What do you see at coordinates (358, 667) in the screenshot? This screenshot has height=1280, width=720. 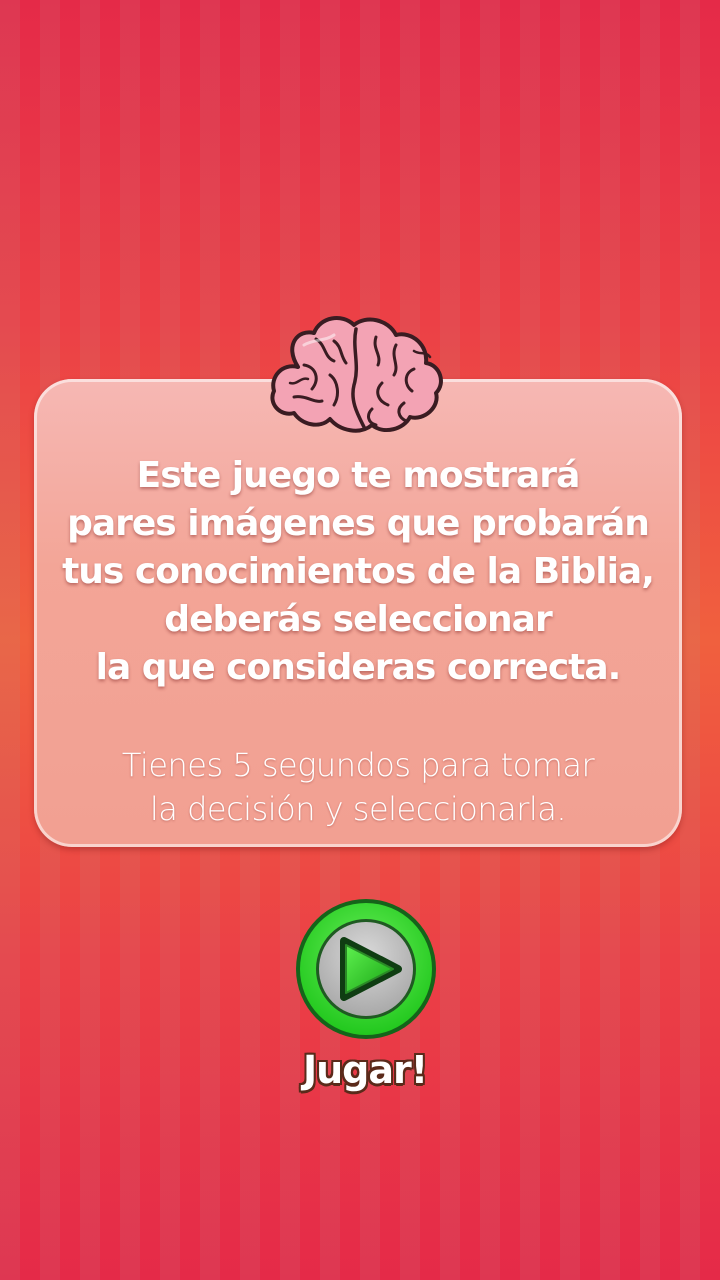 I see `instructions-line: la que consideras correcta.` at bounding box center [358, 667].